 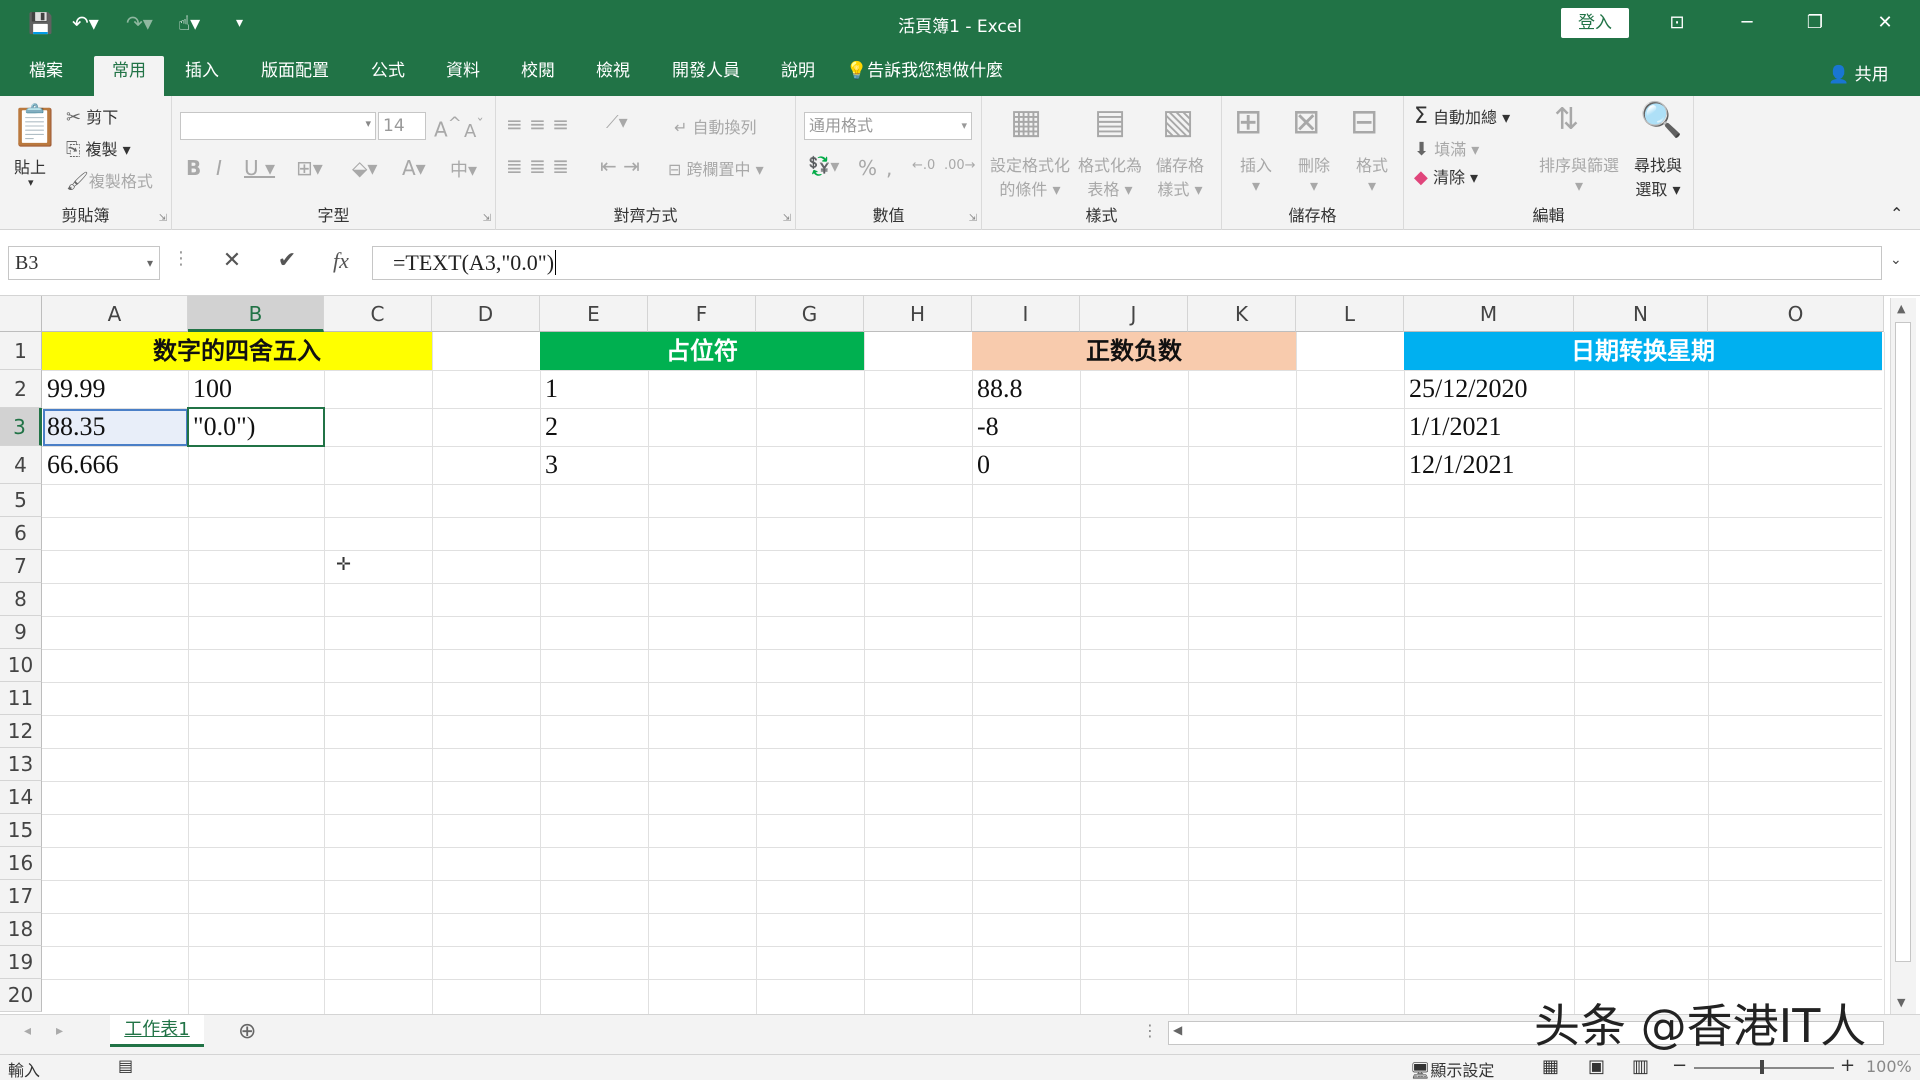 I want to click on tab-review: 校閱, so click(x=538, y=77).